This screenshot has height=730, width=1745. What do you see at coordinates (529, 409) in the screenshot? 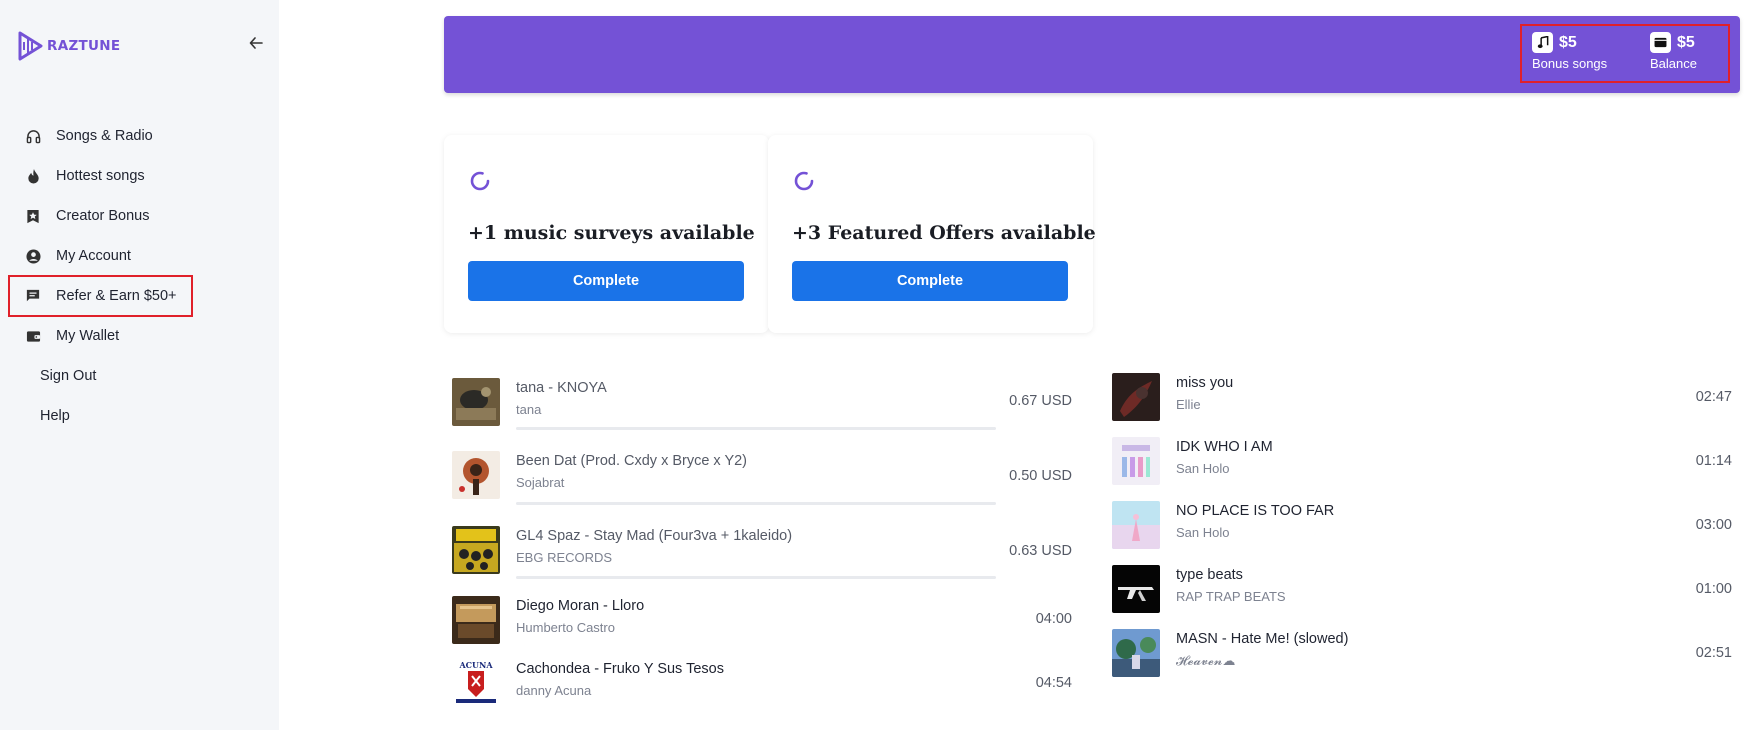
I see `song-artist: tana` at bounding box center [529, 409].